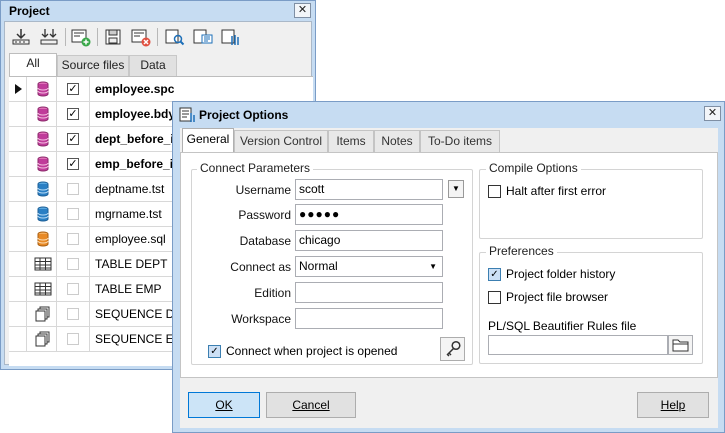 Image resolution: width=725 pixels, height=433 pixels. What do you see at coordinates (494, 297) in the screenshot?
I see `file-browser-checkbox` at bounding box center [494, 297].